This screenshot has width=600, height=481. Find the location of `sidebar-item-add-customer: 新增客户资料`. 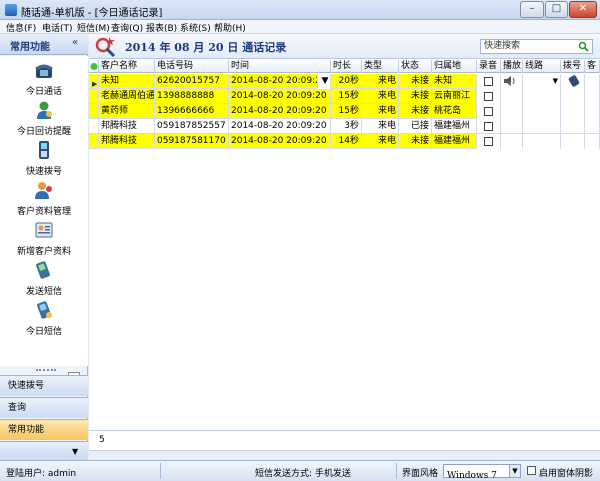

sidebar-item-add-customer: 新增客户资料 is located at coordinates (44, 240).